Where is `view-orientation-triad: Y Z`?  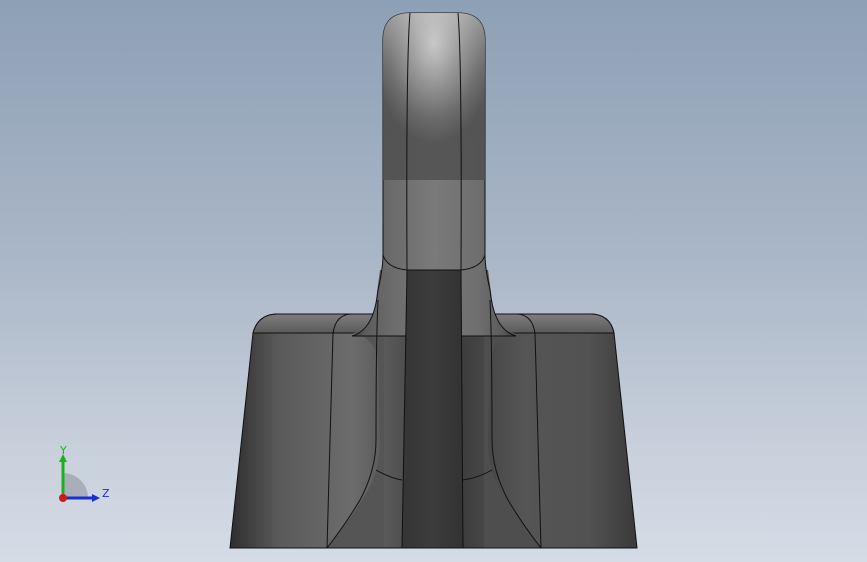 view-orientation-triad: Y Z is located at coordinates (84, 473).